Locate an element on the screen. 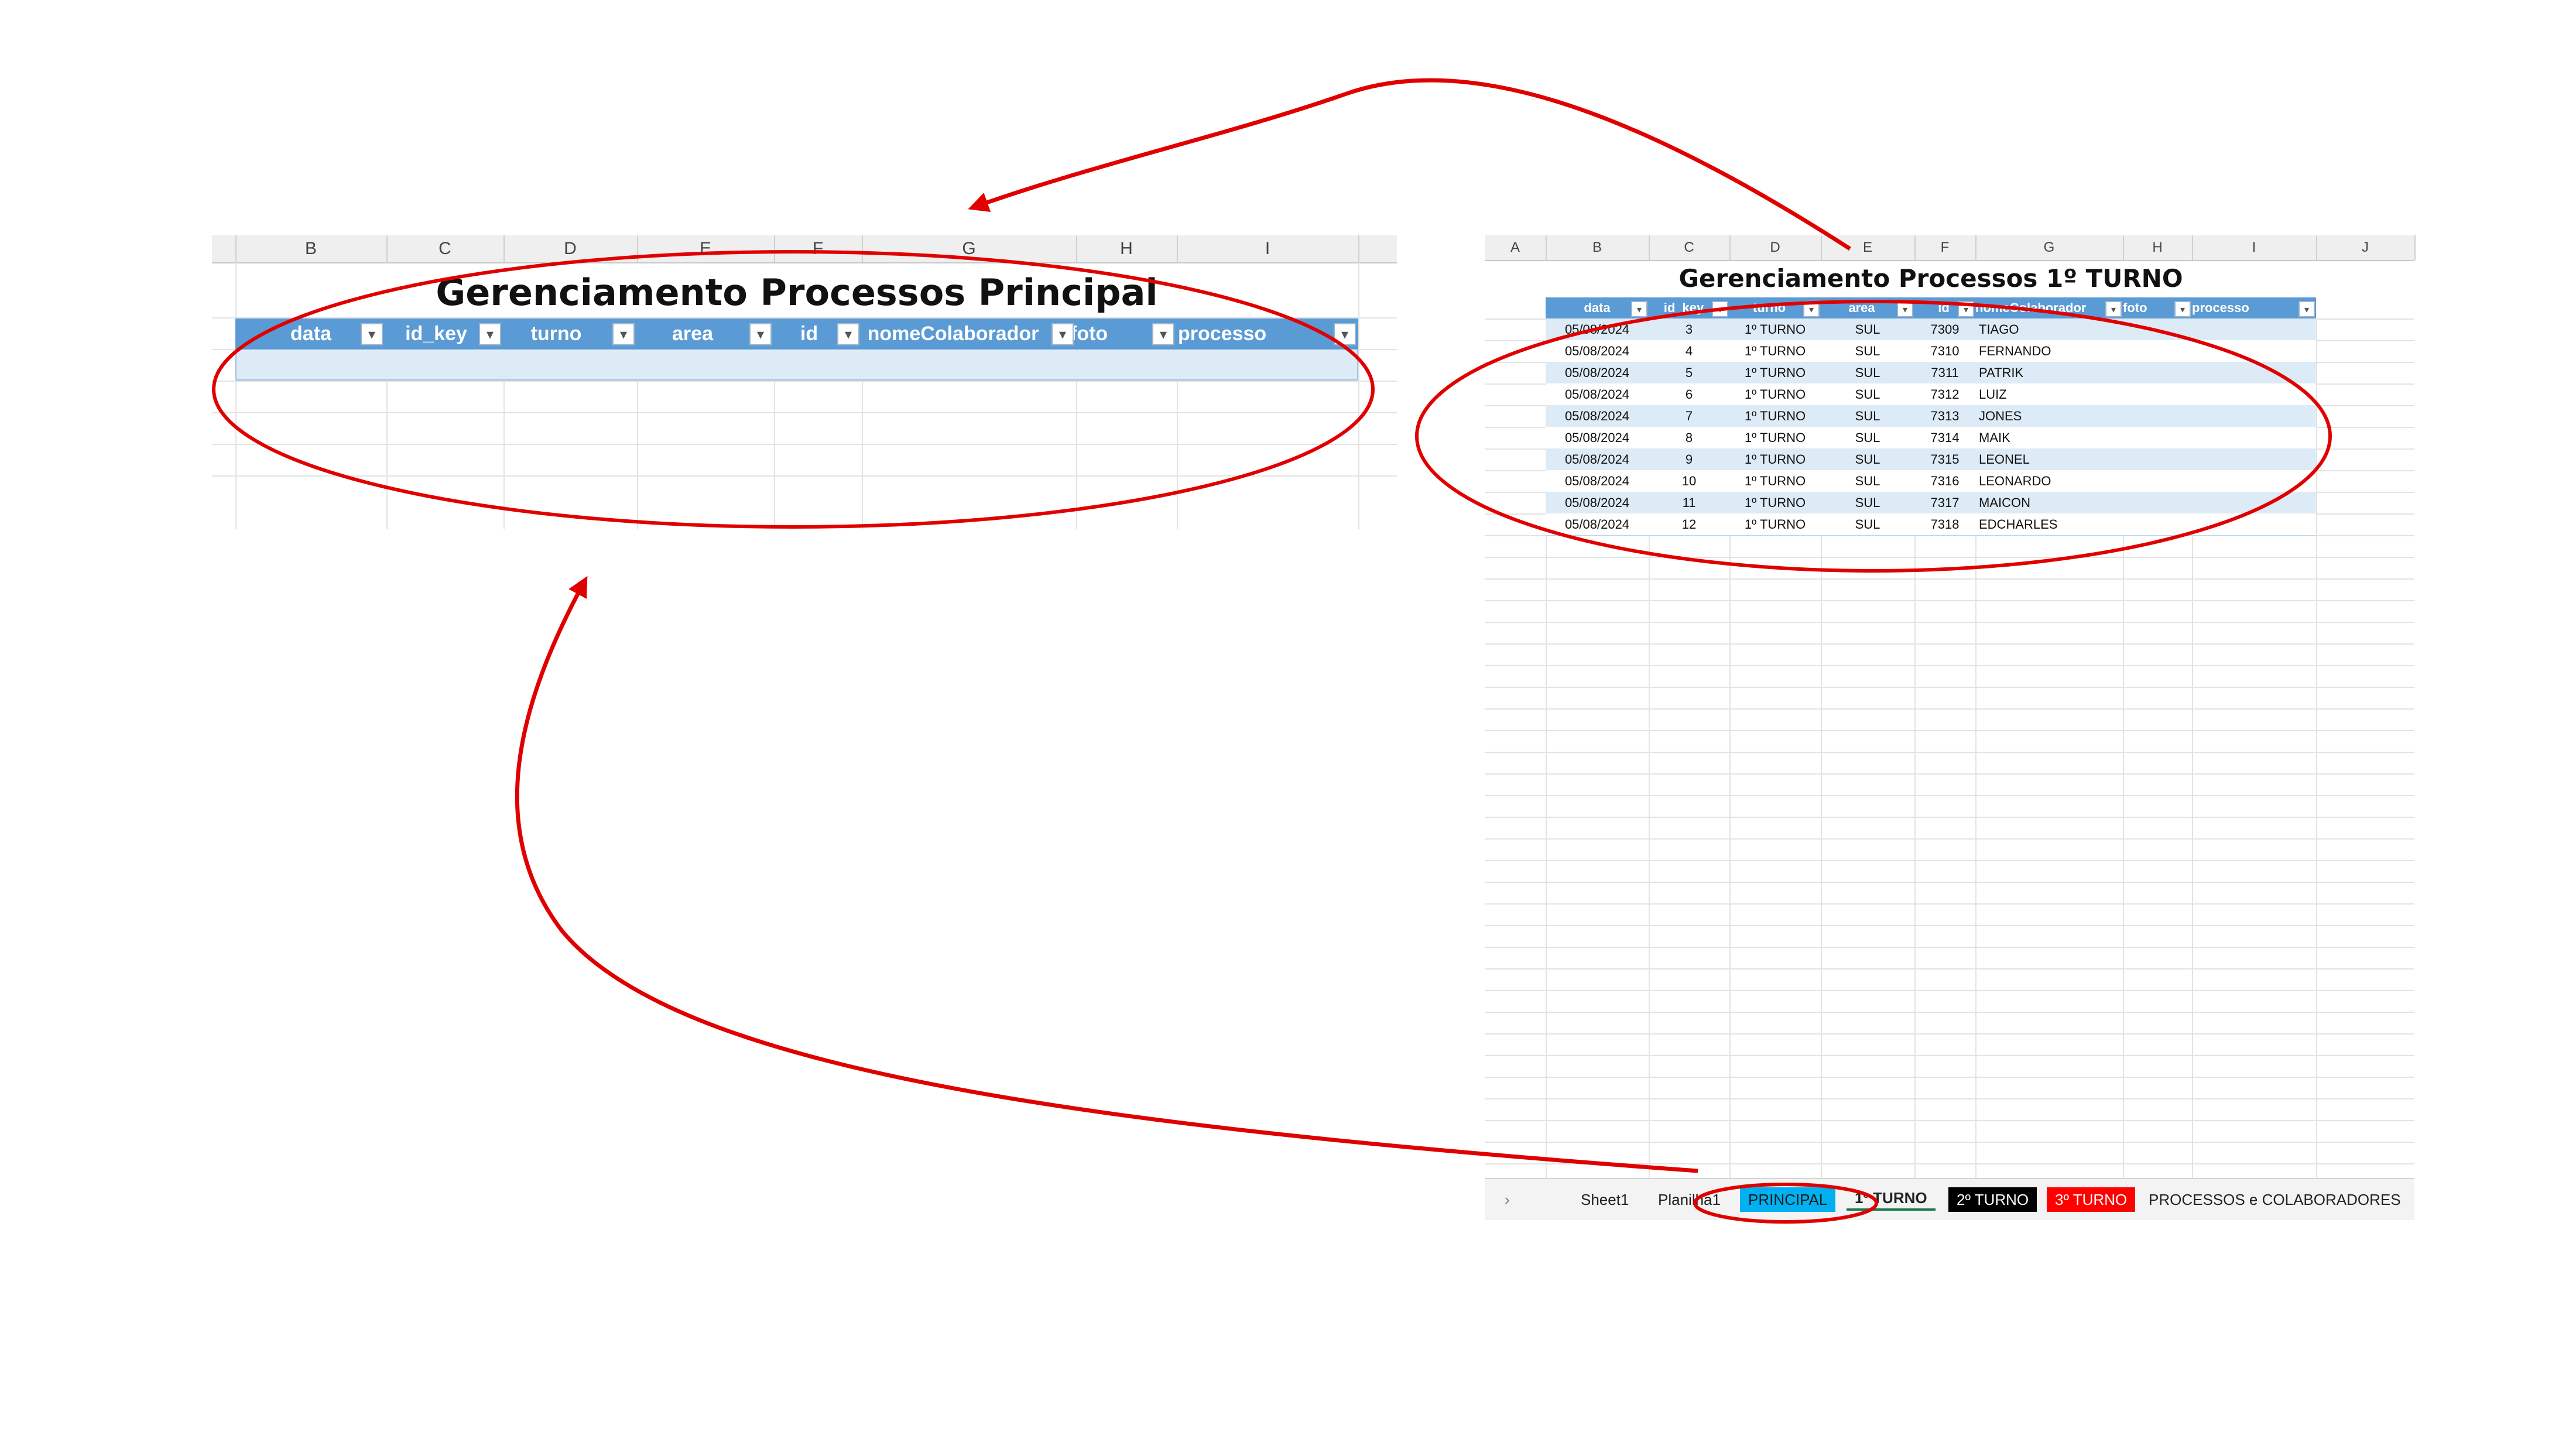 This screenshot has height=1449, width=2576. cell-id: 7317 is located at coordinates (1944, 502).